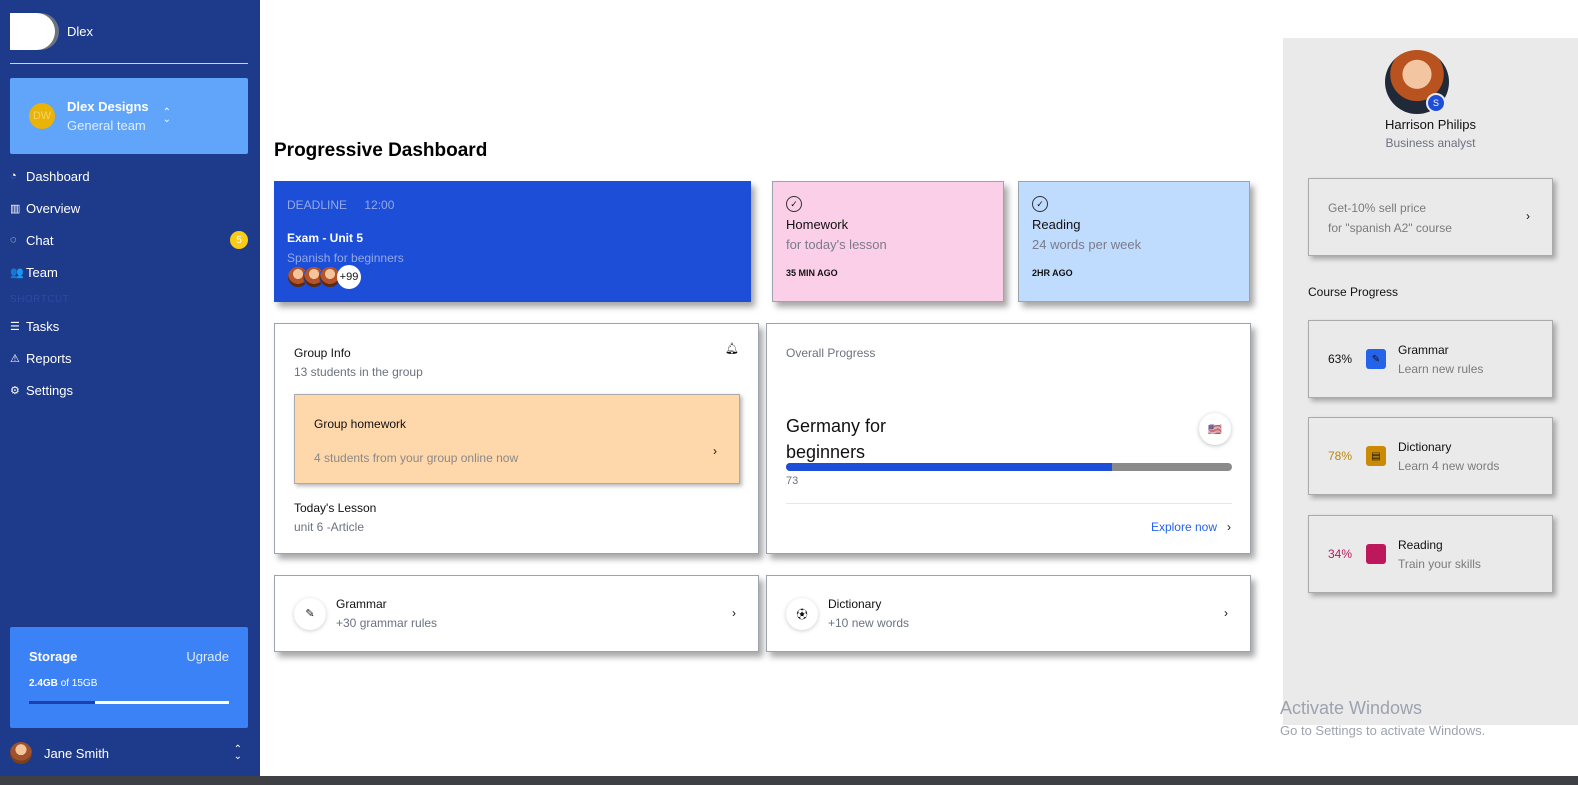  What do you see at coordinates (13, 176) in the screenshot?
I see `pie-chart-icon: ◔` at bounding box center [13, 176].